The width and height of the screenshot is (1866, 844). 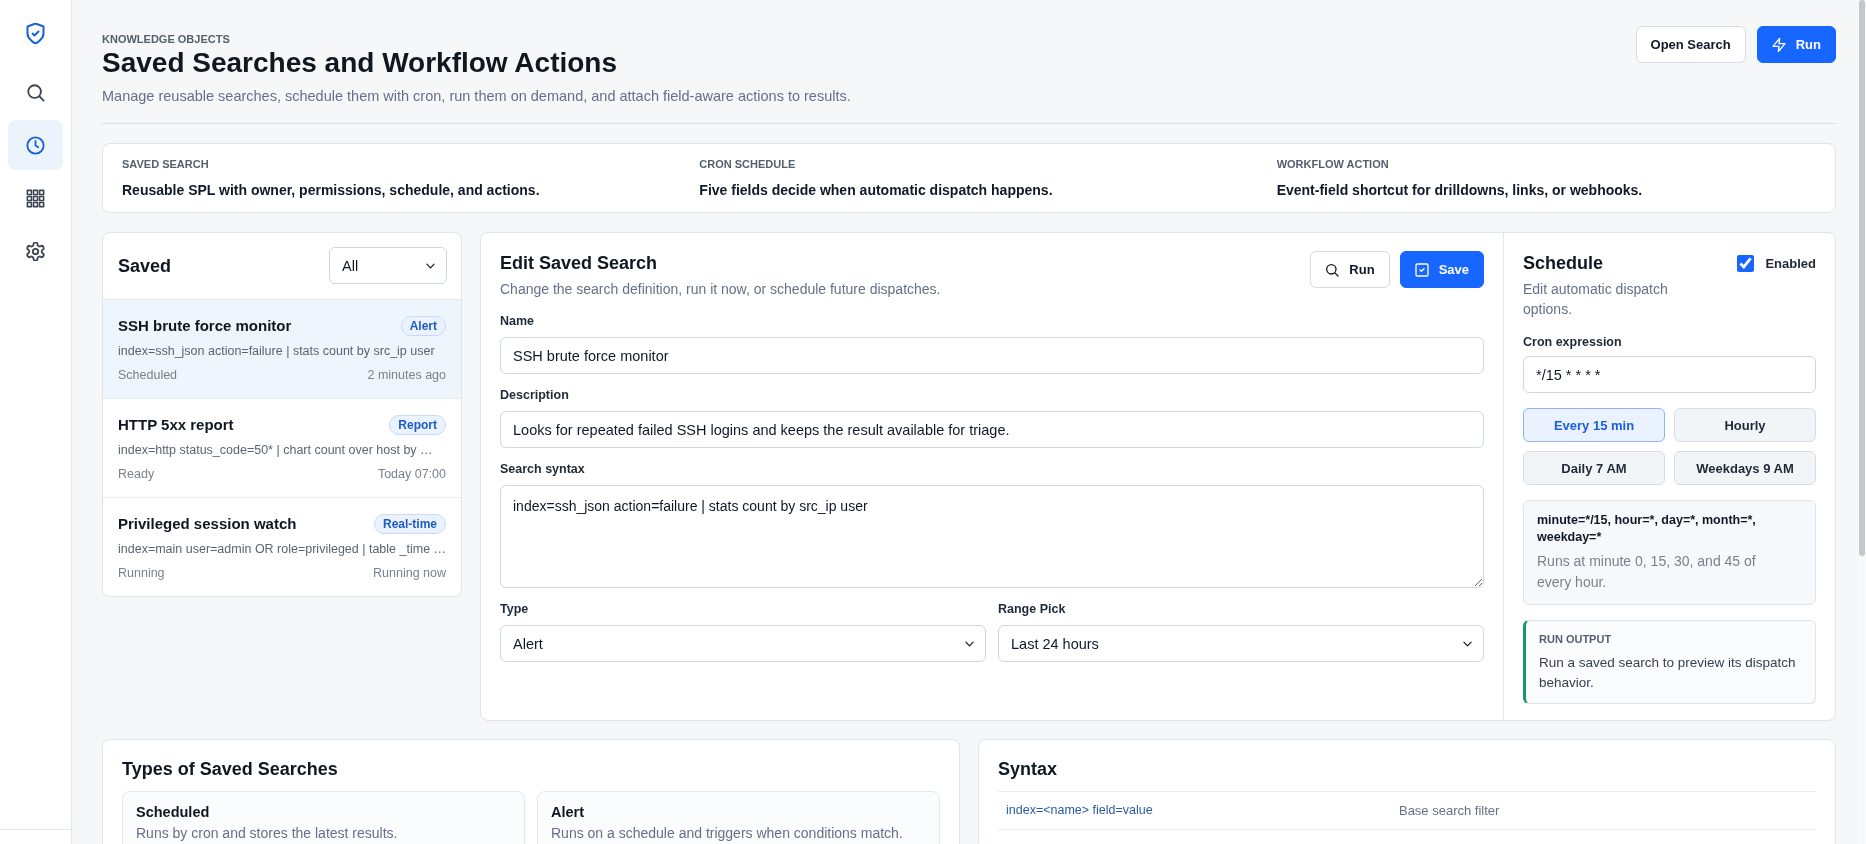 What do you see at coordinates (267, 833) in the screenshot?
I see `type-description: Runs by cron and stores the latest results.` at bounding box center [267, 833].